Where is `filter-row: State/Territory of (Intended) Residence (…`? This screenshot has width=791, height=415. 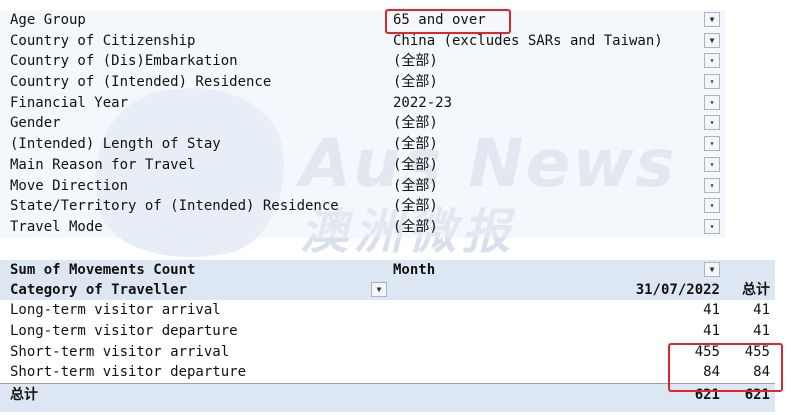 filter-row: State/Territory of (Intended) Residence (… is located at coordinates (362, 206).